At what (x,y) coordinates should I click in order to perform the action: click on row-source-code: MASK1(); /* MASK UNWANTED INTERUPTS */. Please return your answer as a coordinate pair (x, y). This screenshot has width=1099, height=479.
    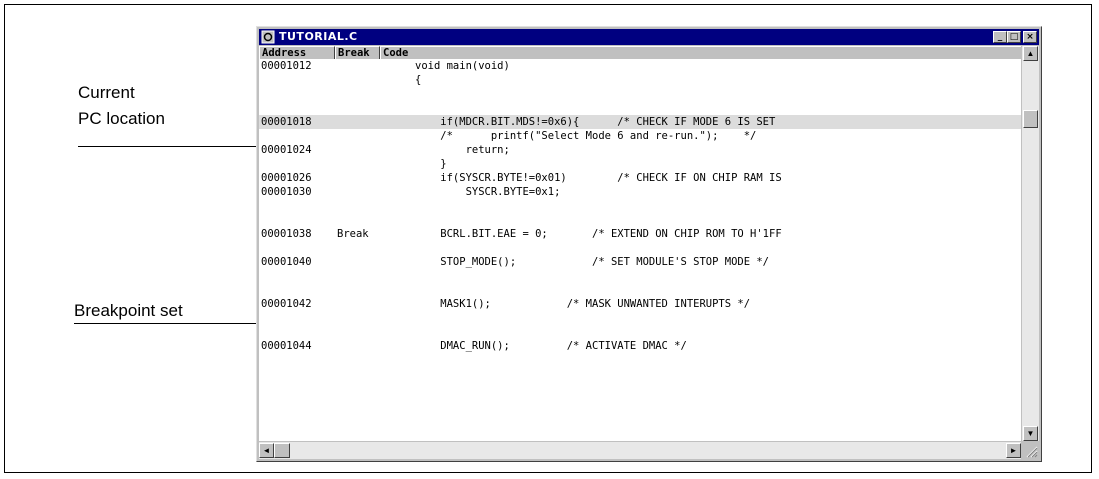
    Looking at the image, I should click on (583, 304).